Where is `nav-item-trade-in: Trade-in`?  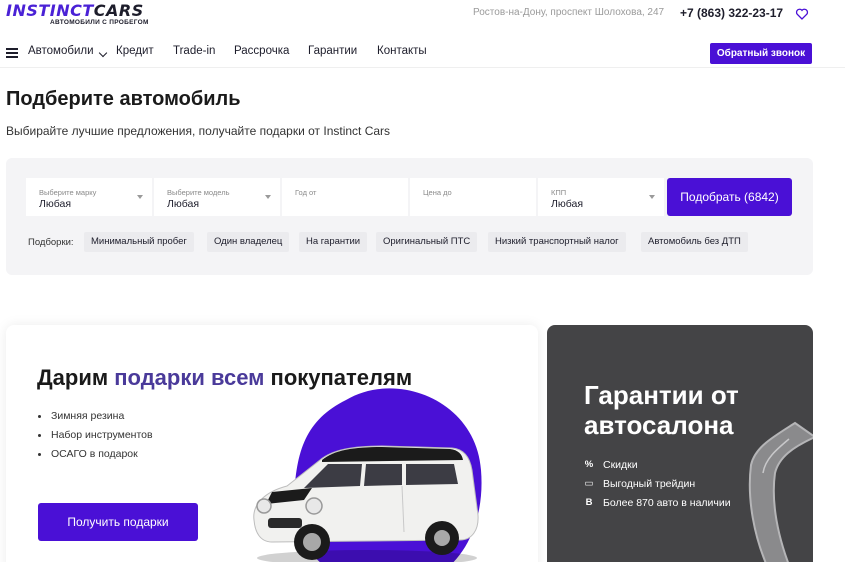 nav-item-trade-in: Trade-in is located at coordinates (194, 51).